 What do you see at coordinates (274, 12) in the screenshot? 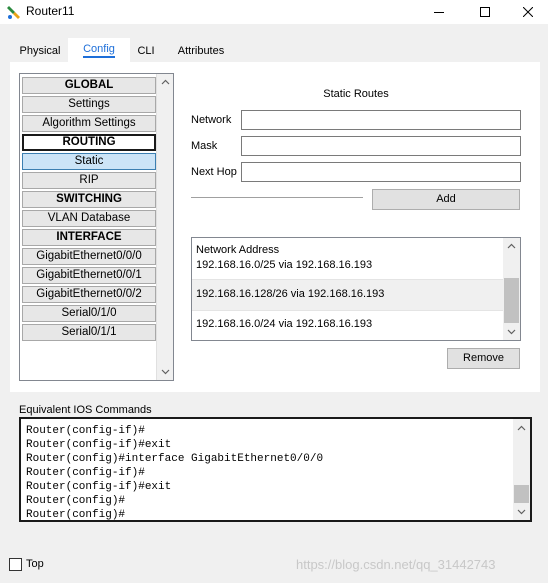
I see `title-bar: Router11` at bounding box center [274, 12].